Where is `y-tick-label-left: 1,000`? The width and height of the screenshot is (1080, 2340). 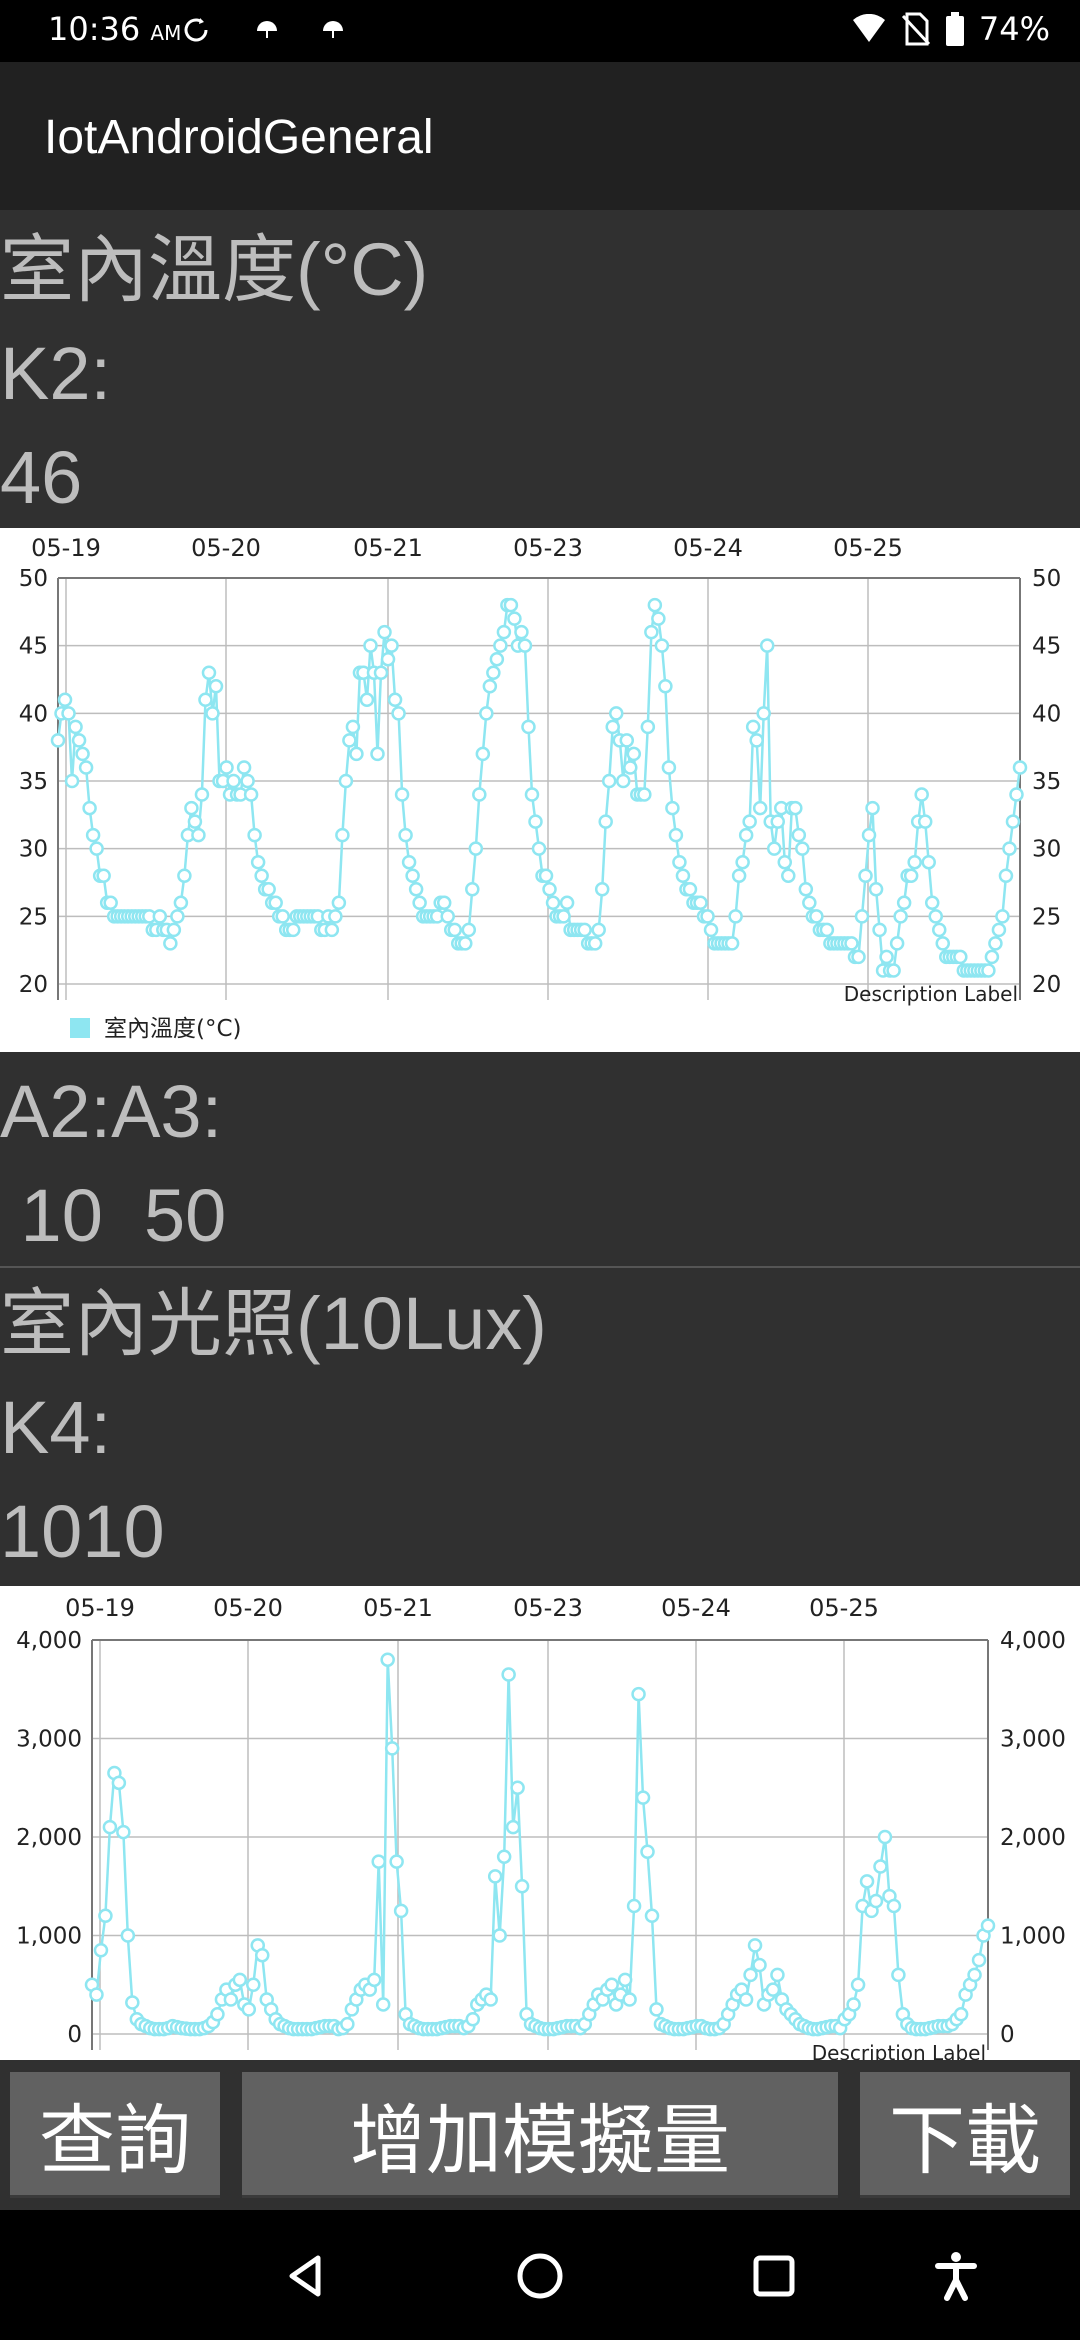 y-tick-label-left: 1,000 is located at coordinates (49, 1937).